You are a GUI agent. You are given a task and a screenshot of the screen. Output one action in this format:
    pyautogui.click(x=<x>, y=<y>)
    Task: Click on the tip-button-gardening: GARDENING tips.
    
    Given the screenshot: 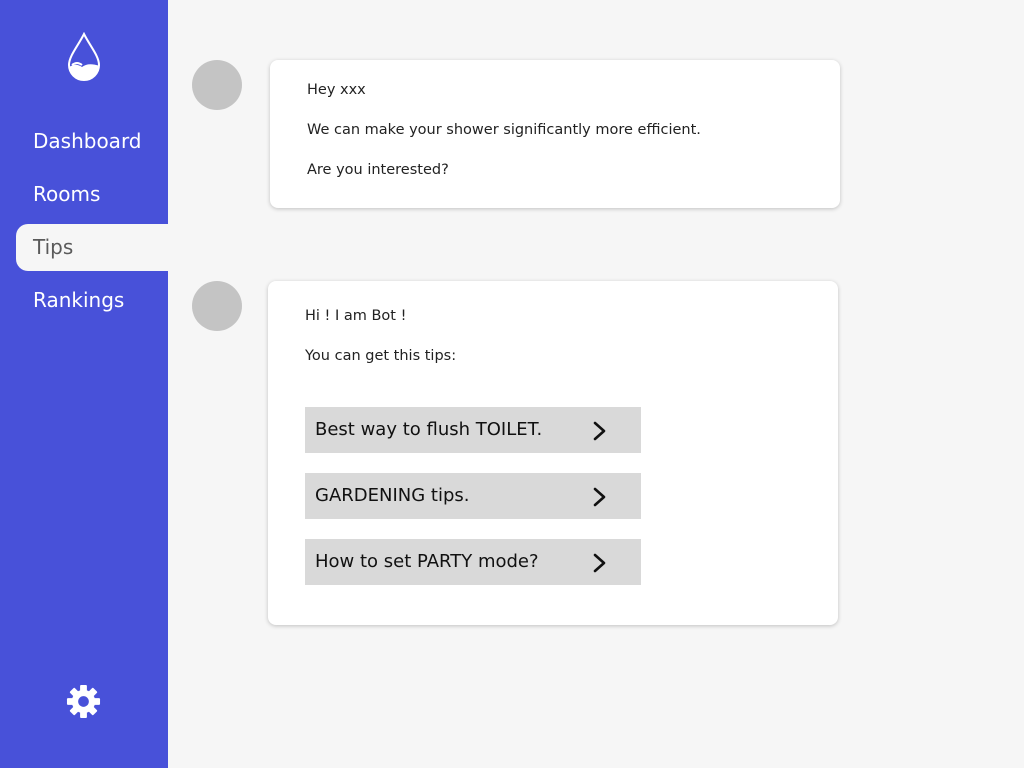 What is the action you would take?
    pyautogui.click(x=473, y=496)
    